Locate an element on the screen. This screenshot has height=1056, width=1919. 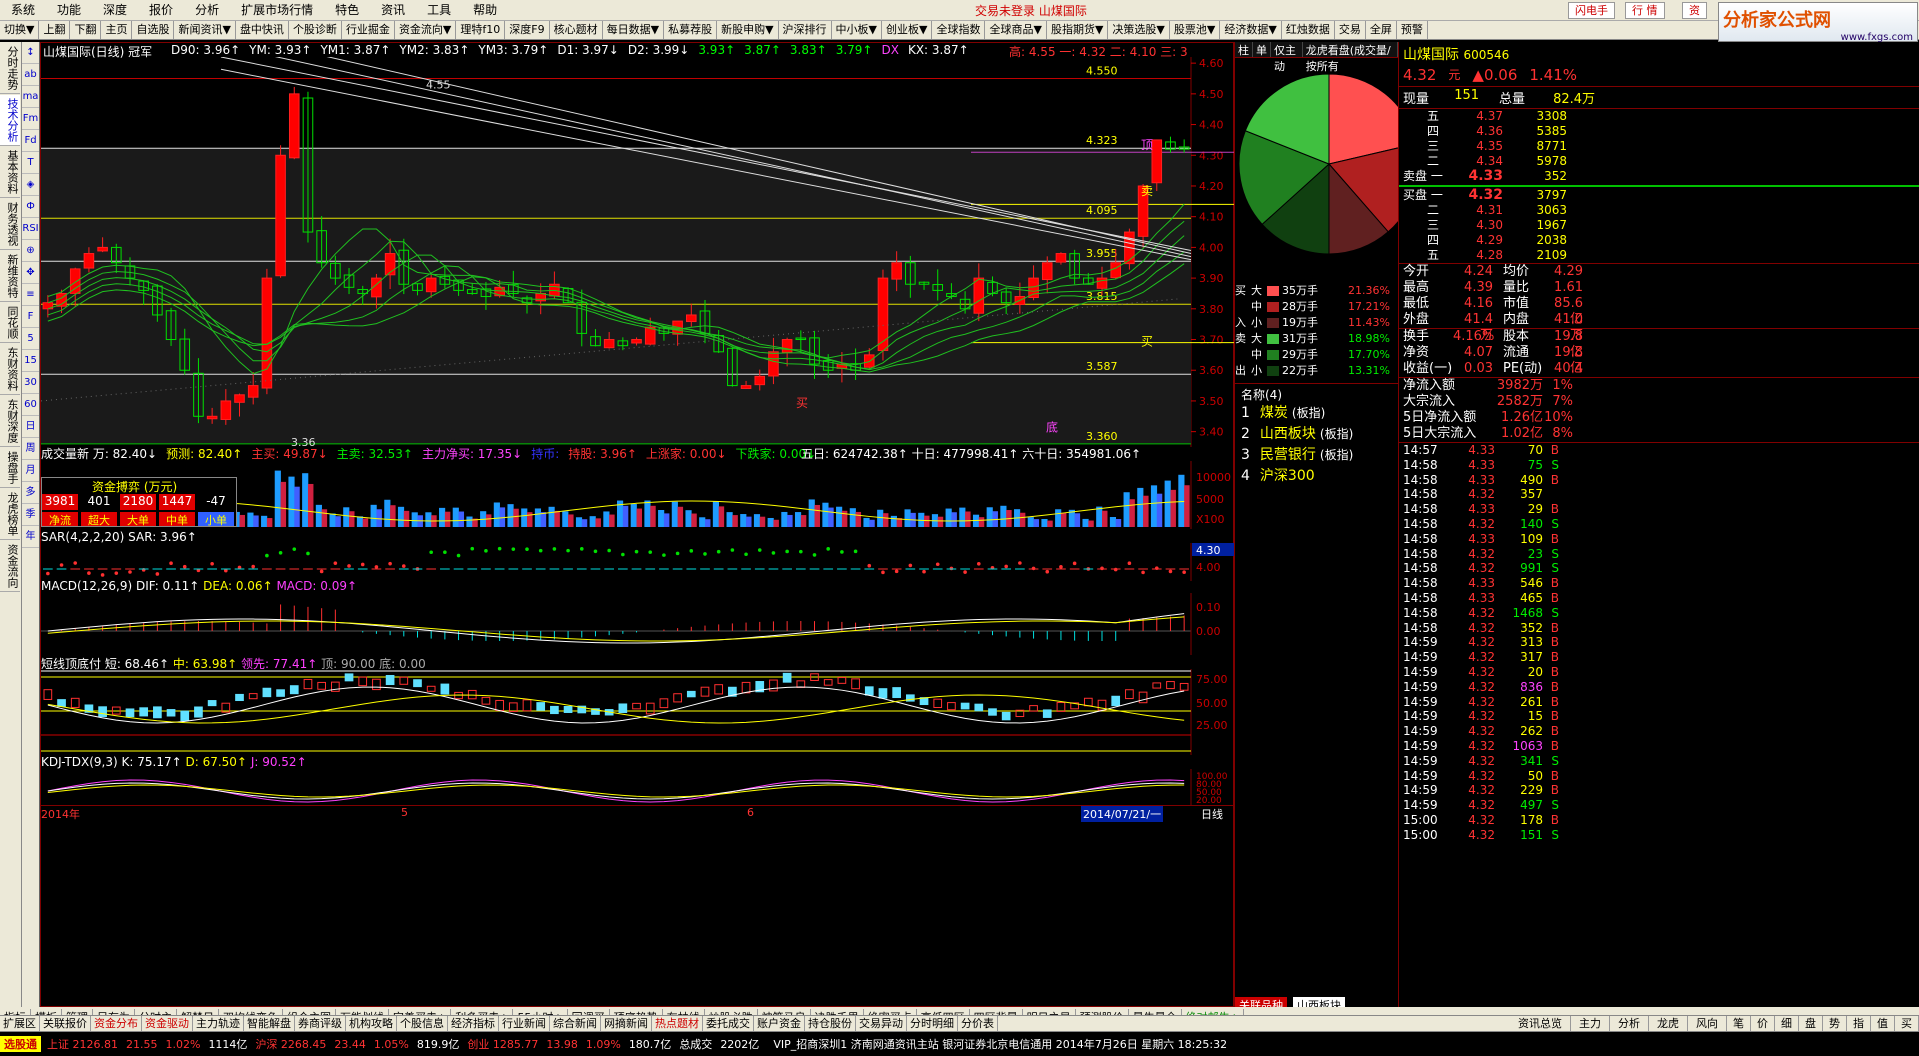
extension-tab: 综合新闻 is located at coordinates (575, 1023).